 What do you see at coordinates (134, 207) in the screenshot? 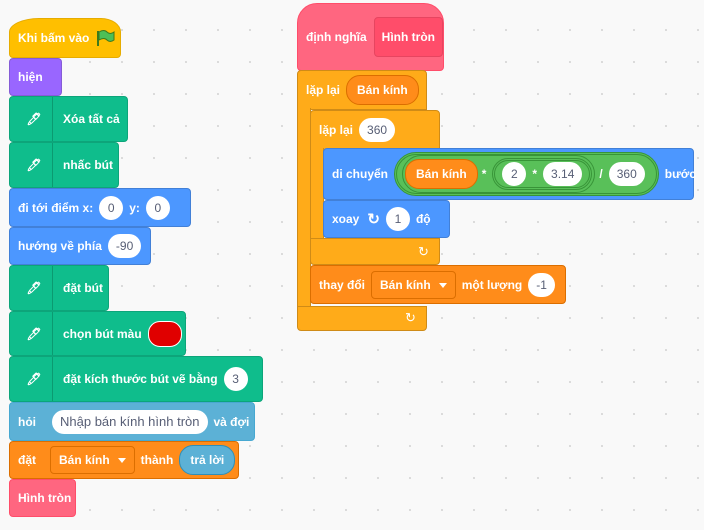
I see `y-label: y:` at bounding box center [134, 207].